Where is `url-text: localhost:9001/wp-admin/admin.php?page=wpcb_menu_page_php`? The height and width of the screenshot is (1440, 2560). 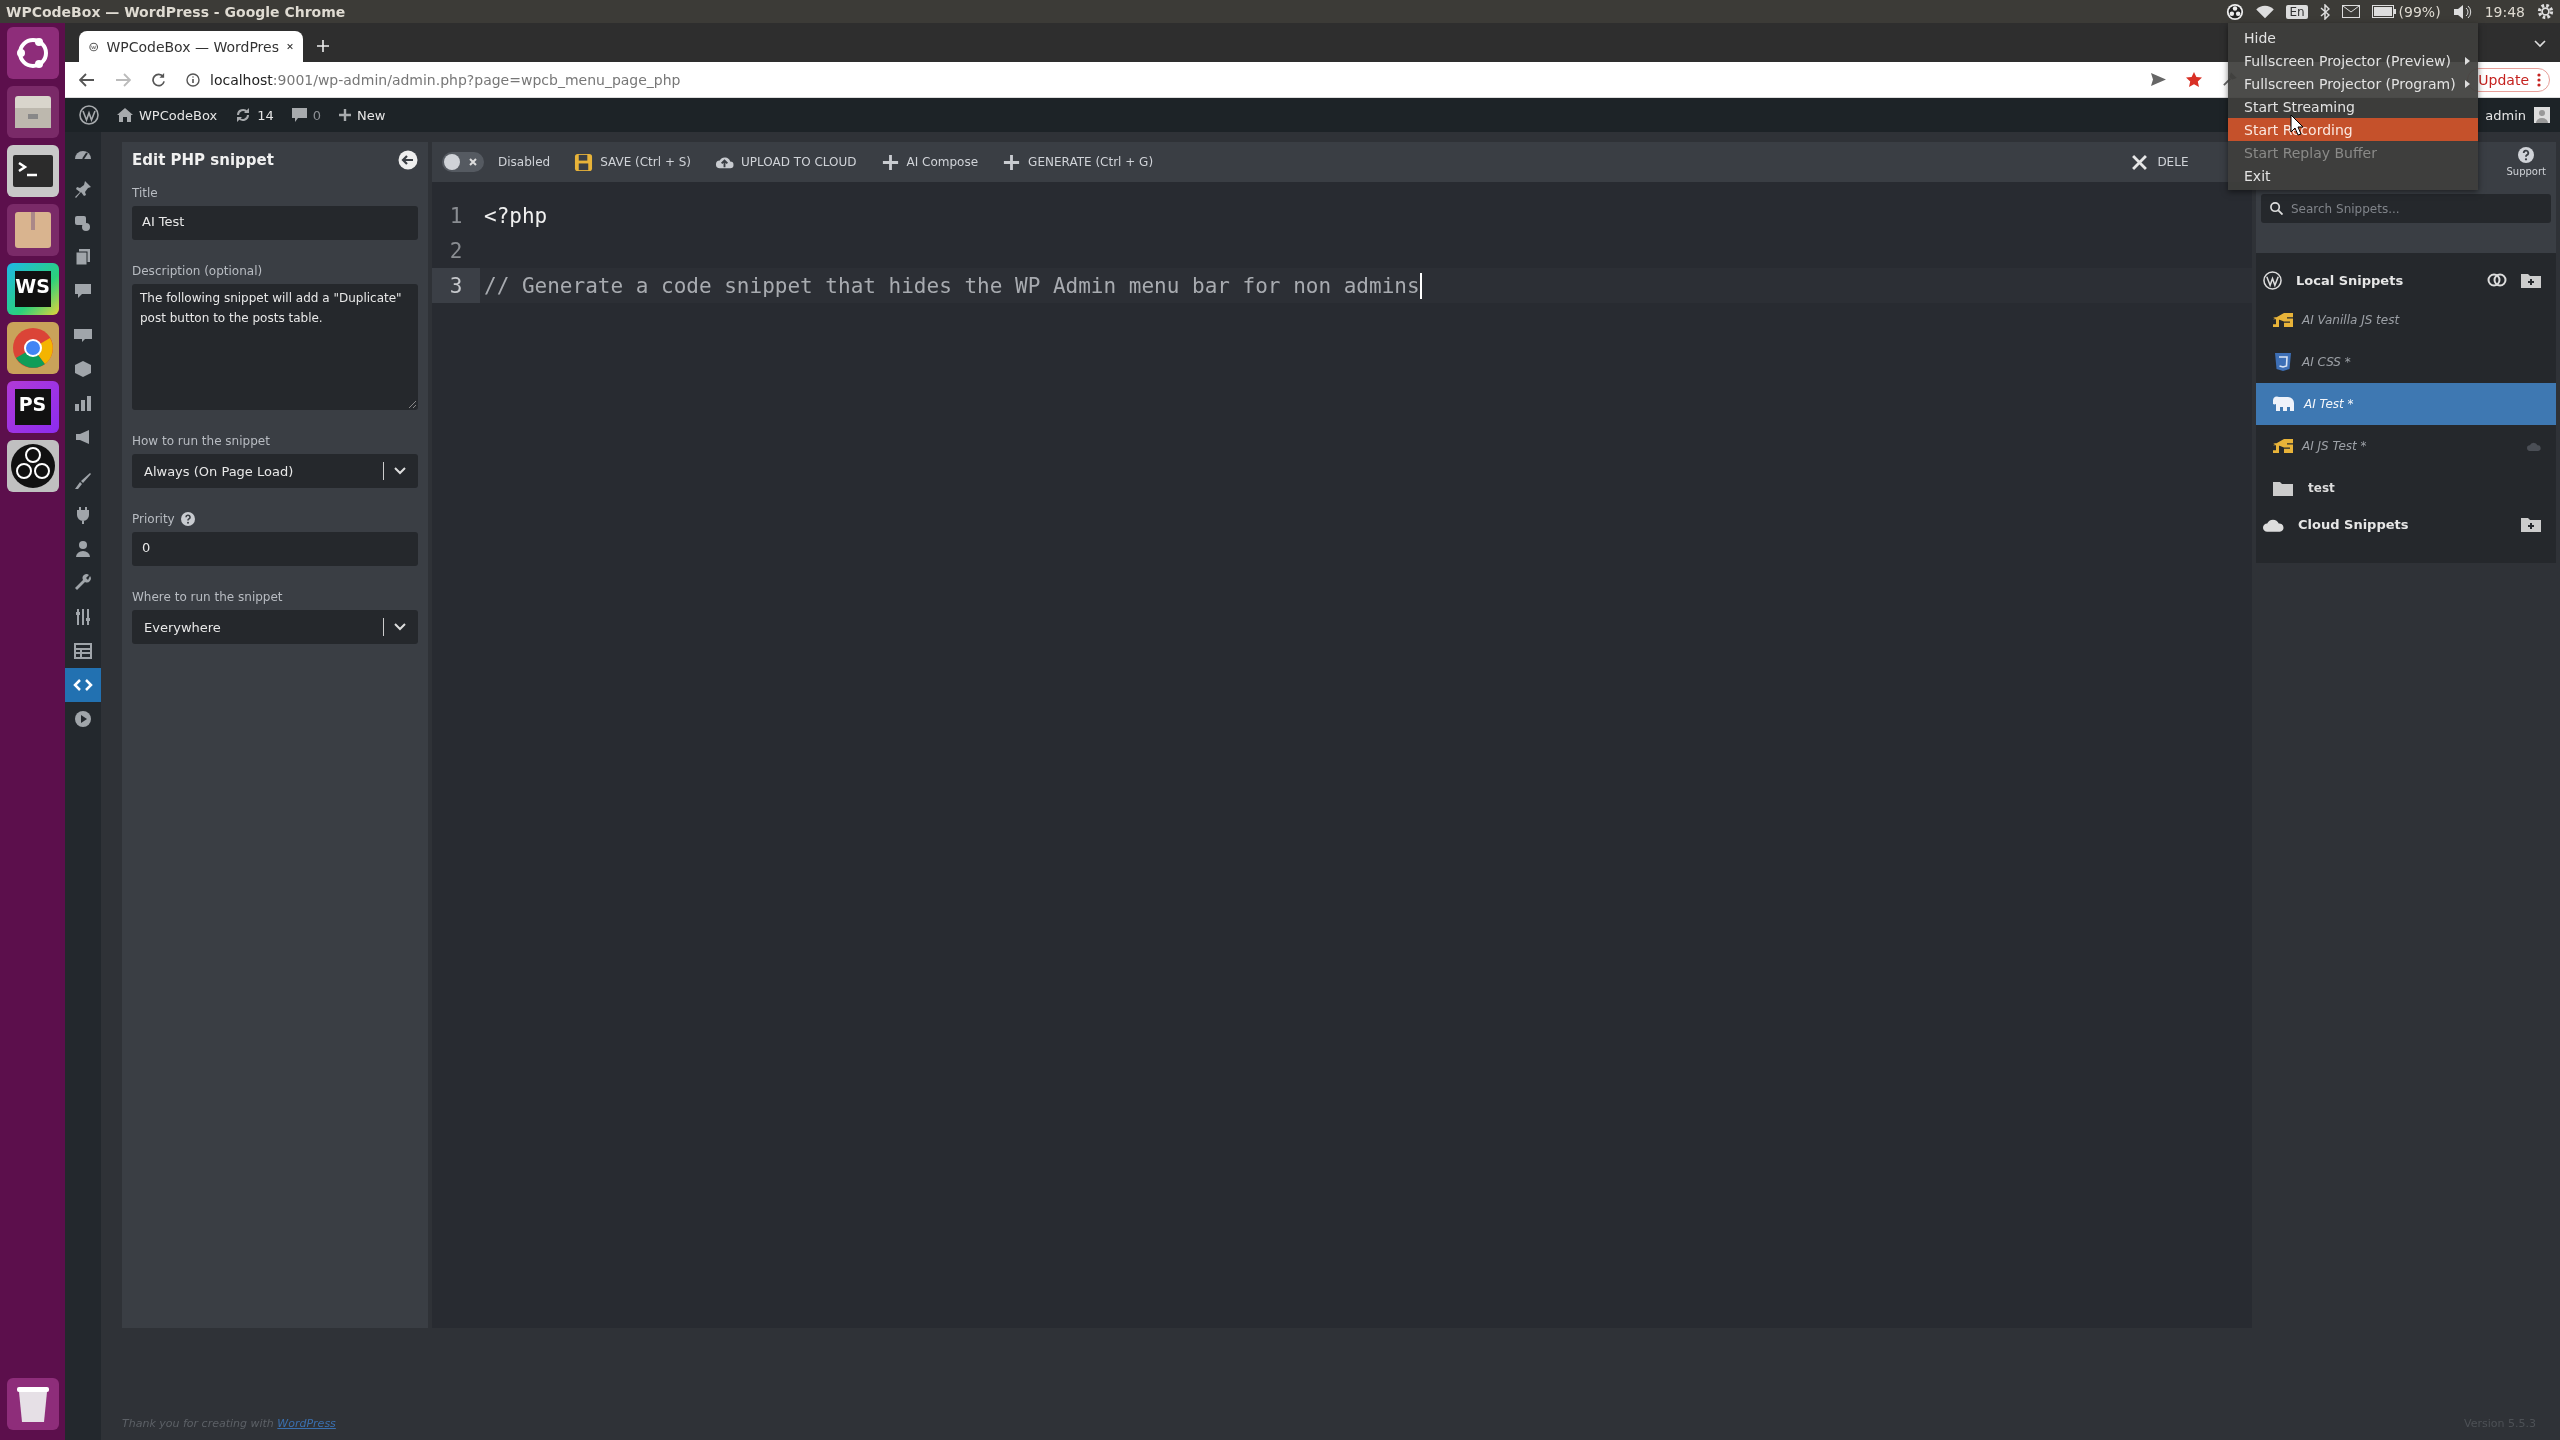
url-text: localhost:9001/wp-admin/admin.php?page=wpcb_menu_page_php is located at coordinates (445, 79).